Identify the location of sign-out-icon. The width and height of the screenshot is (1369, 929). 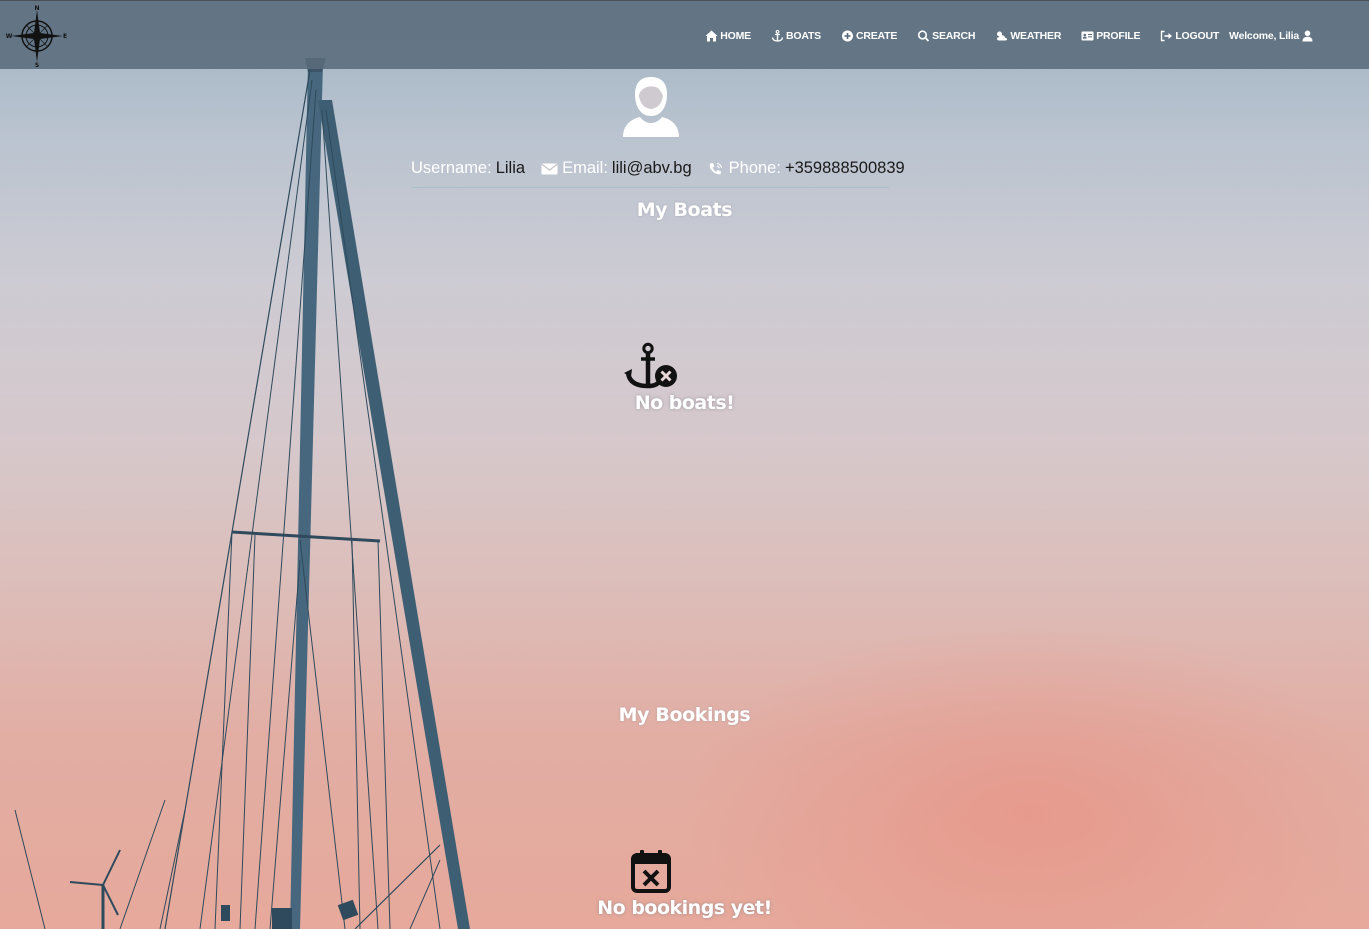
(1166, 36).